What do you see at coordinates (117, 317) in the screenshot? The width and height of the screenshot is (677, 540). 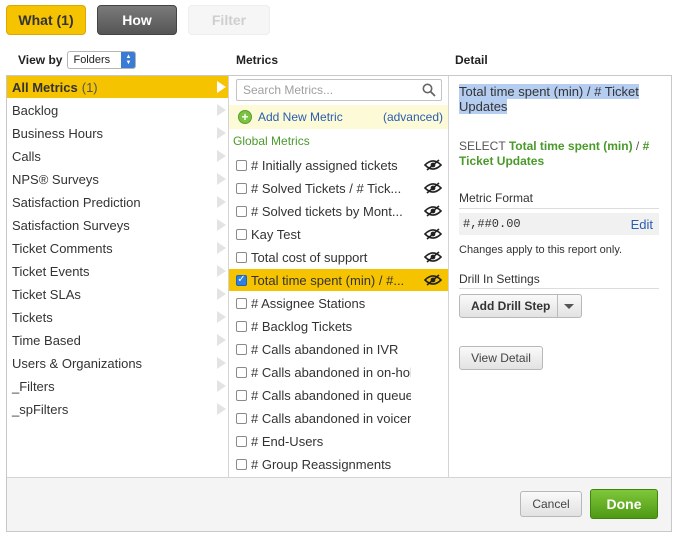 I see `folder-item: Tickets` at bounding box center [117, 317].